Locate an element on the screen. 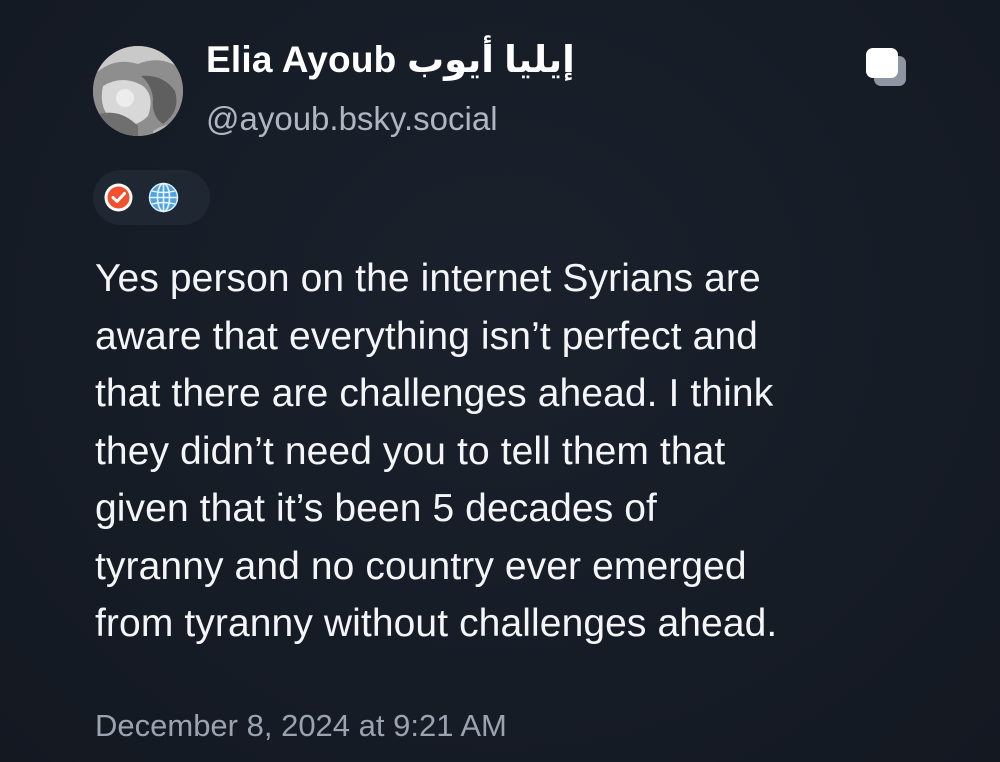 The height and width of the screenshot is (762, 1000). post-text-line: tyranny and no country ever emerged is located at coordinates (421, 566).